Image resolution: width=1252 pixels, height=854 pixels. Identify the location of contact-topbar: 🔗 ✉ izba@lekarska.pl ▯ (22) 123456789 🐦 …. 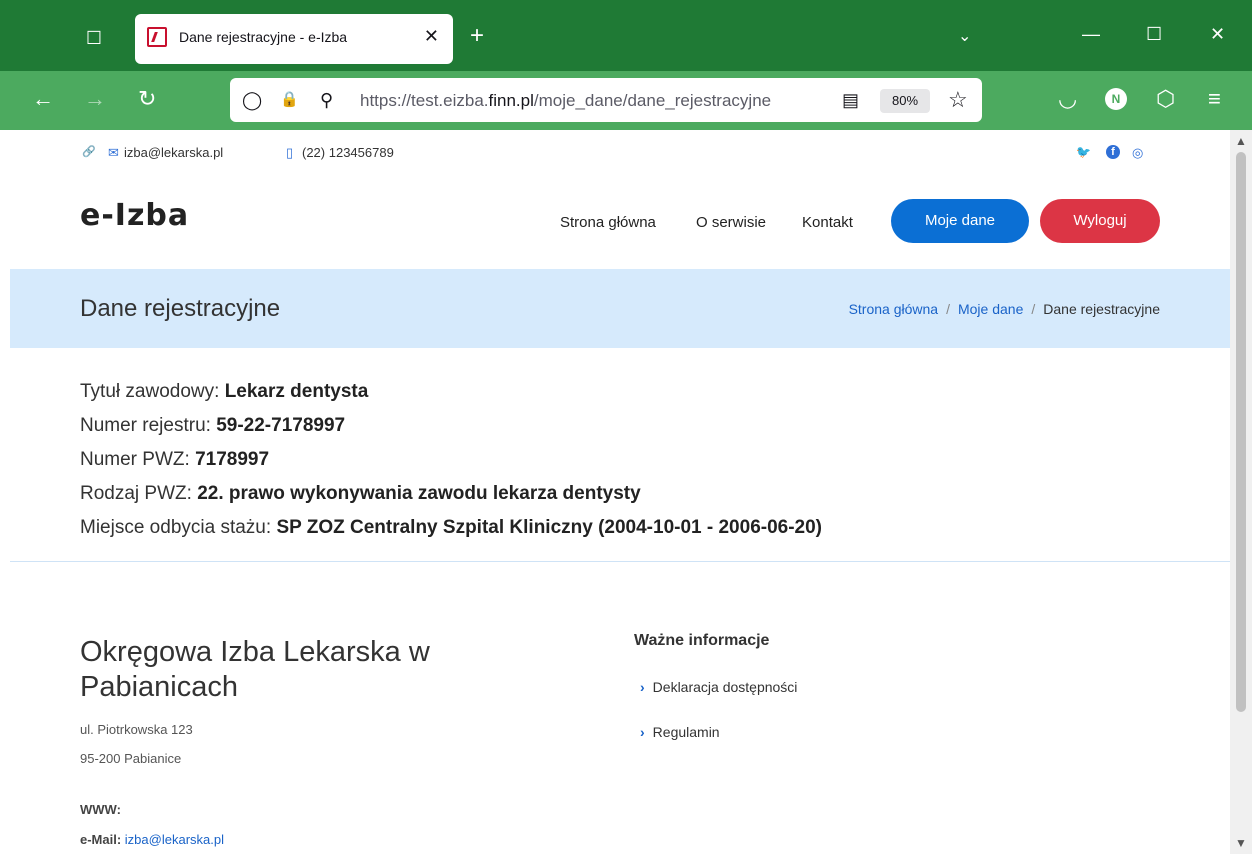
(620, 153).